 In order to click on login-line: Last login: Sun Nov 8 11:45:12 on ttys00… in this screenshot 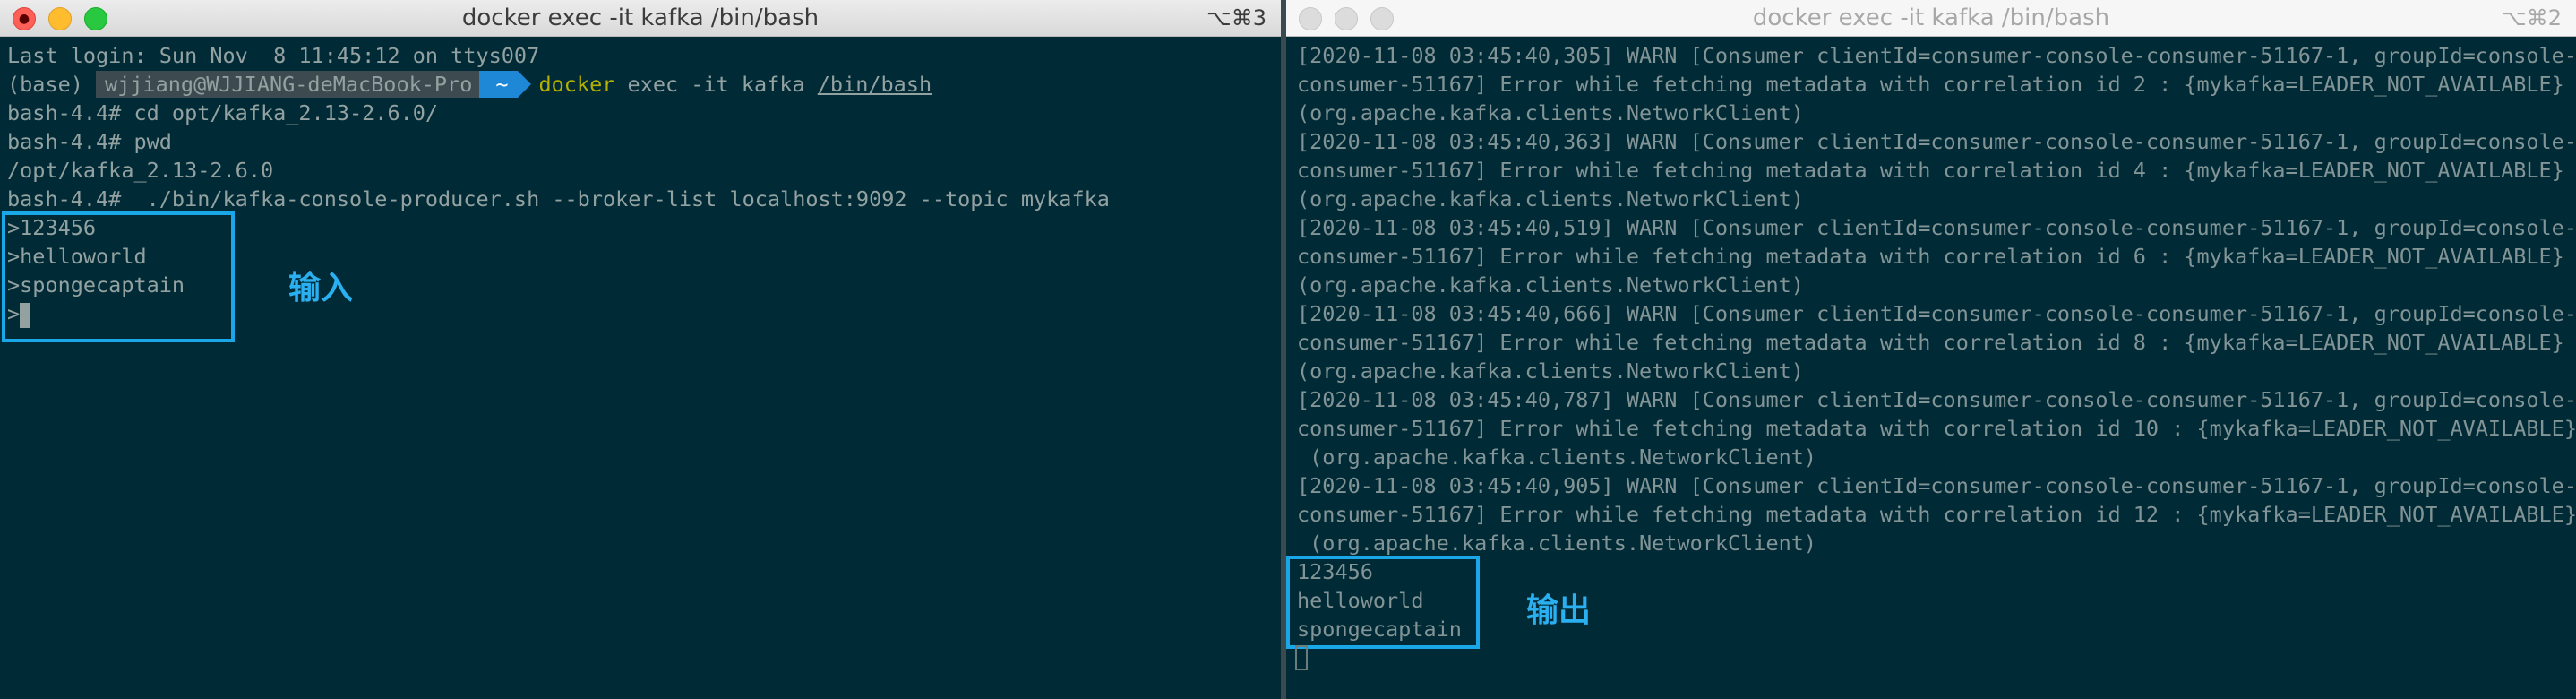, I will do `click(273, 55)`.